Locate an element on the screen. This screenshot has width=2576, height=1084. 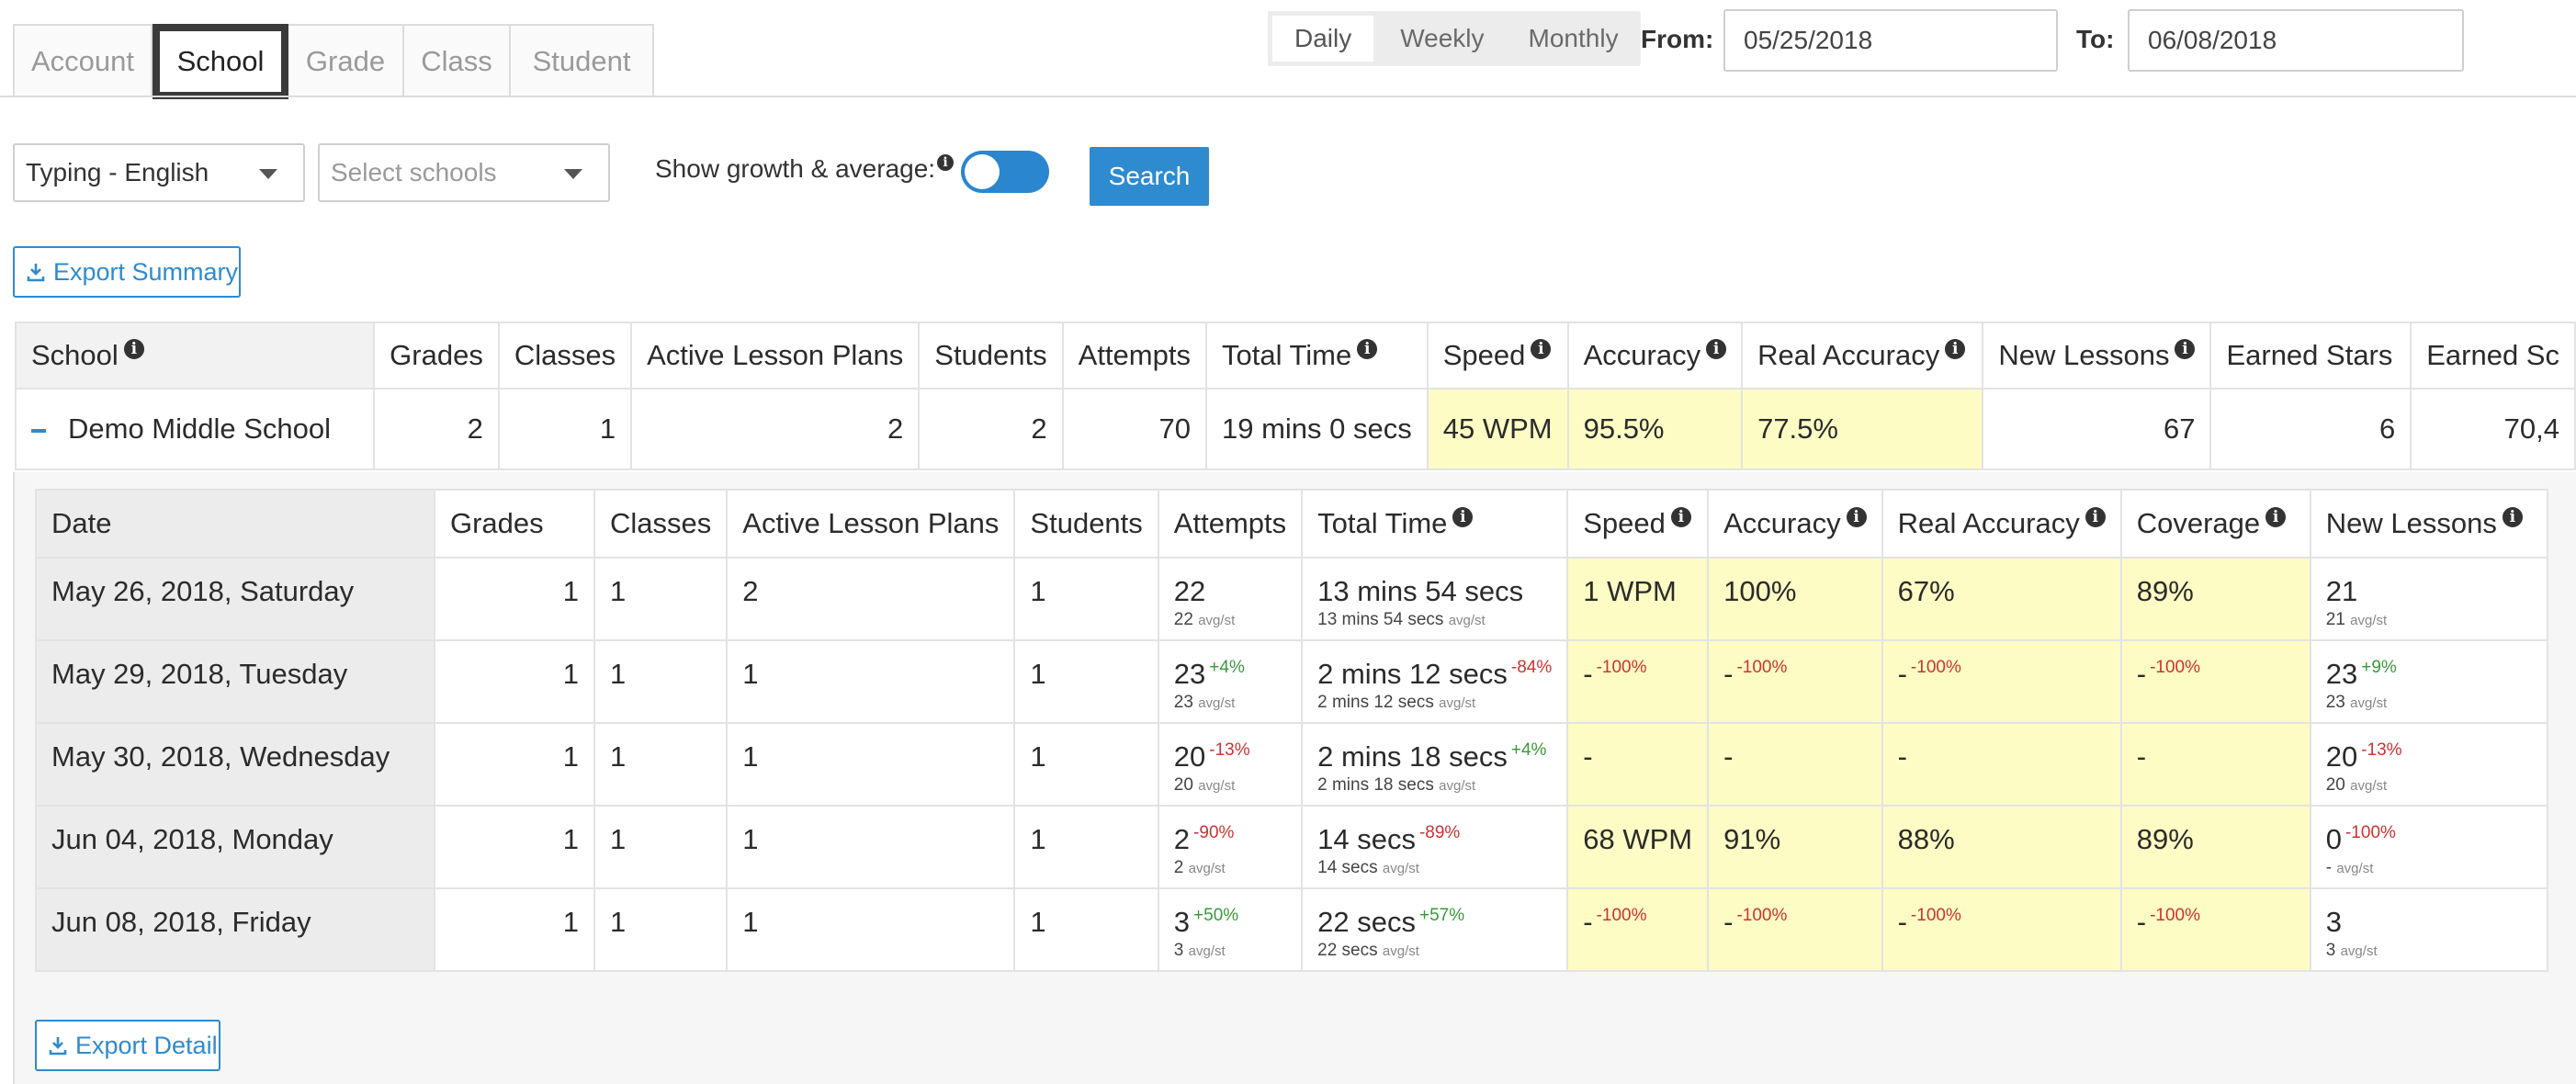
col-speed: Speed i is located at coordinates (1497, 356).